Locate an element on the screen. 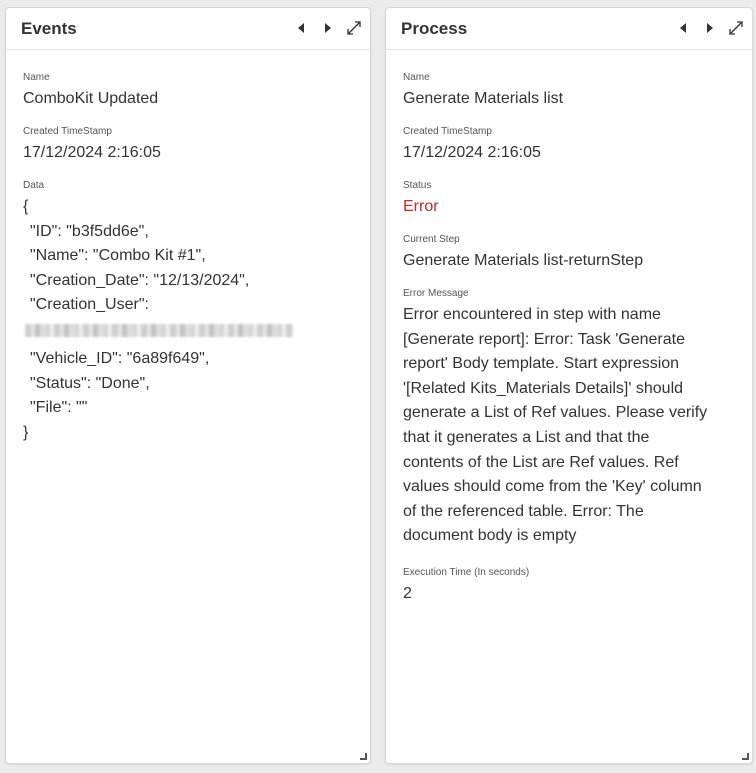  events-data-label: Data is located at coordinates (34, 185).